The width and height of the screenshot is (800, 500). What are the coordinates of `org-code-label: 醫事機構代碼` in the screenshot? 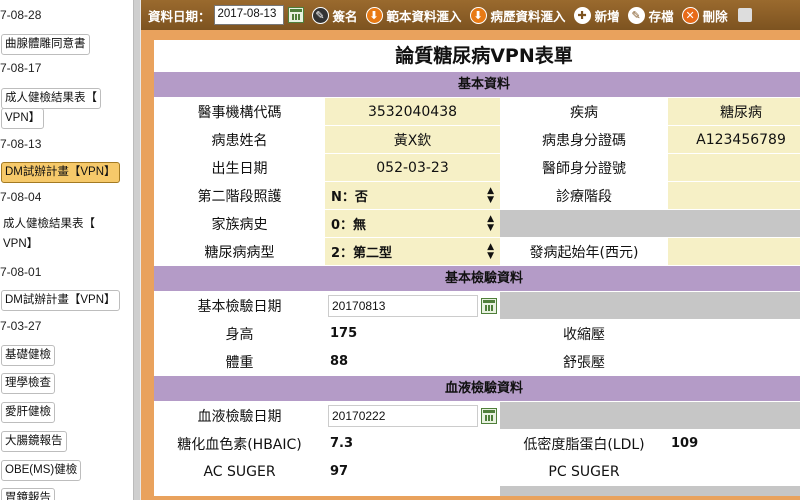 It's located at (239, 111).